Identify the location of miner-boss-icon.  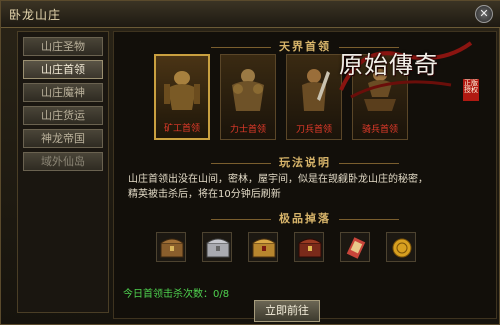
(182, 90).